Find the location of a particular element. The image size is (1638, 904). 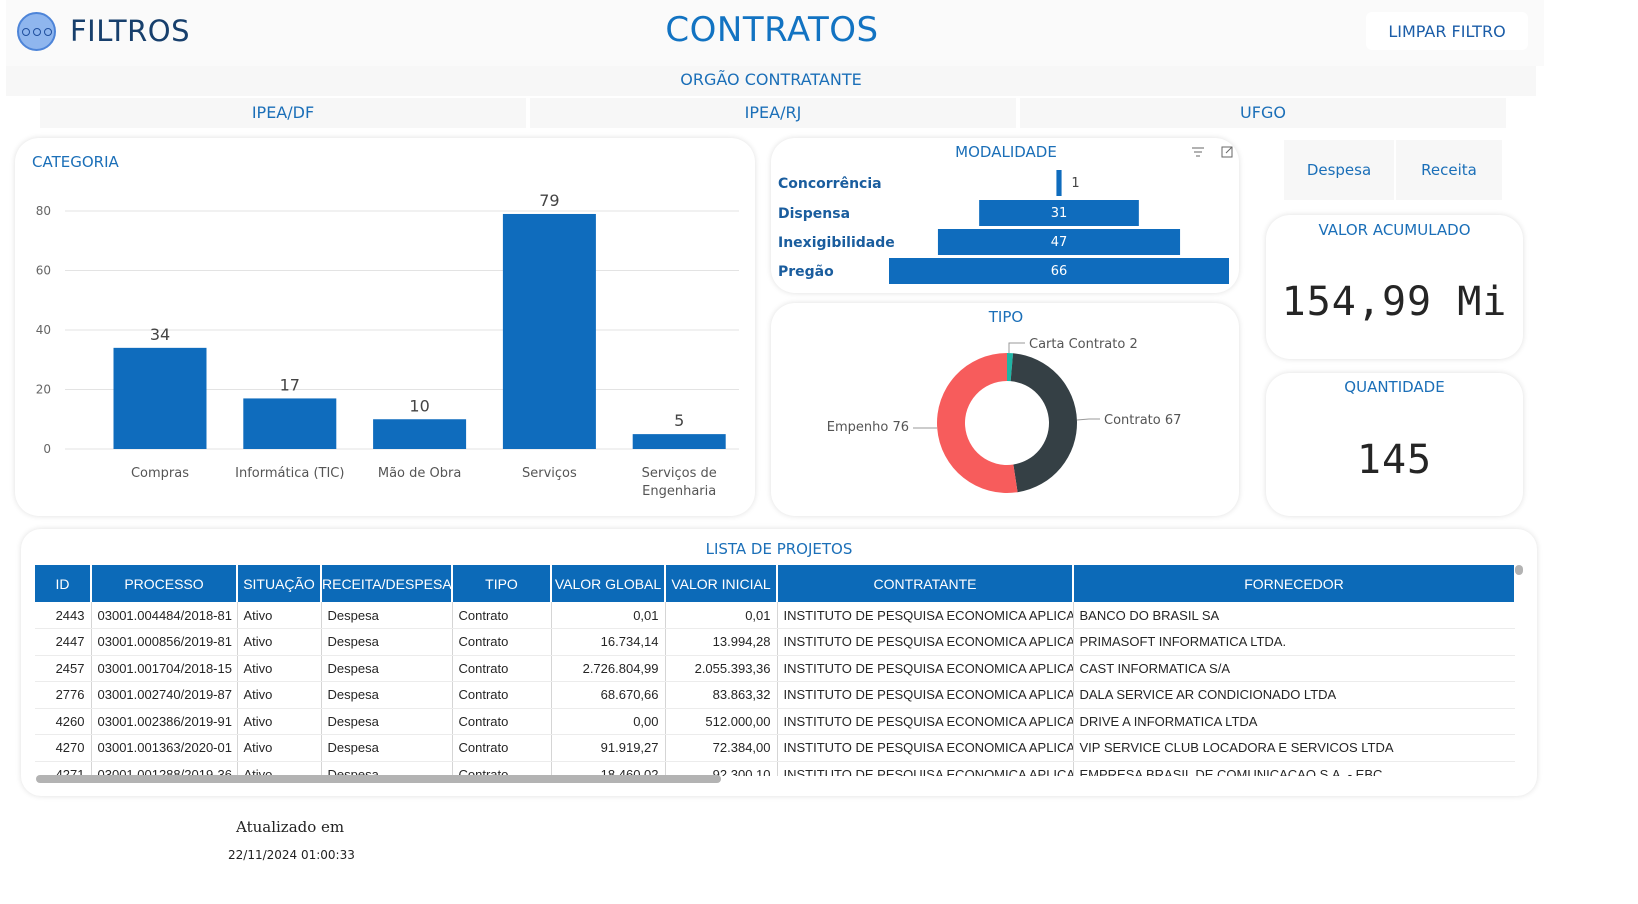

orgao-option-ipea-rj: IPEA/RJ is located at coordinates (773, 113).